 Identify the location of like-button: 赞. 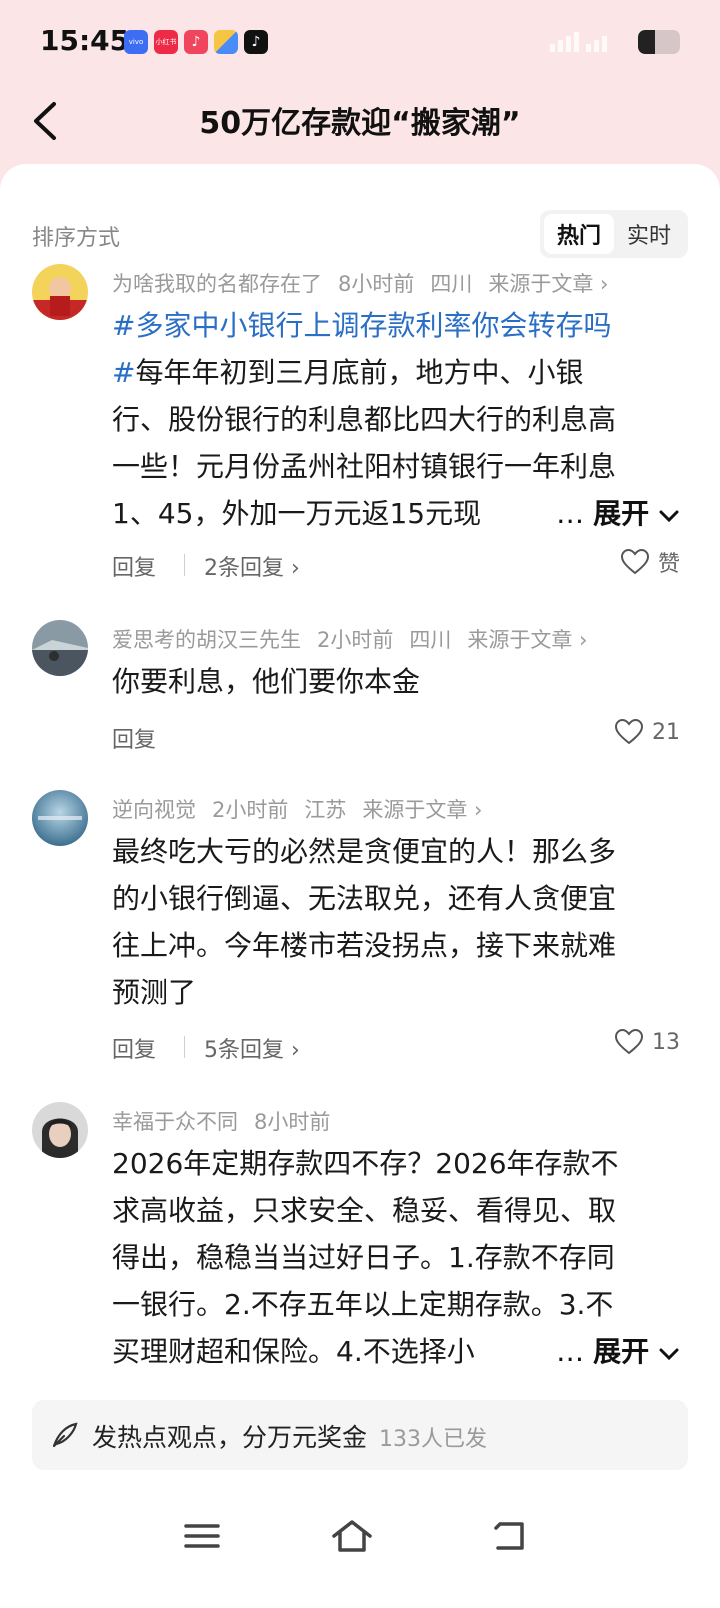
(650, 562).